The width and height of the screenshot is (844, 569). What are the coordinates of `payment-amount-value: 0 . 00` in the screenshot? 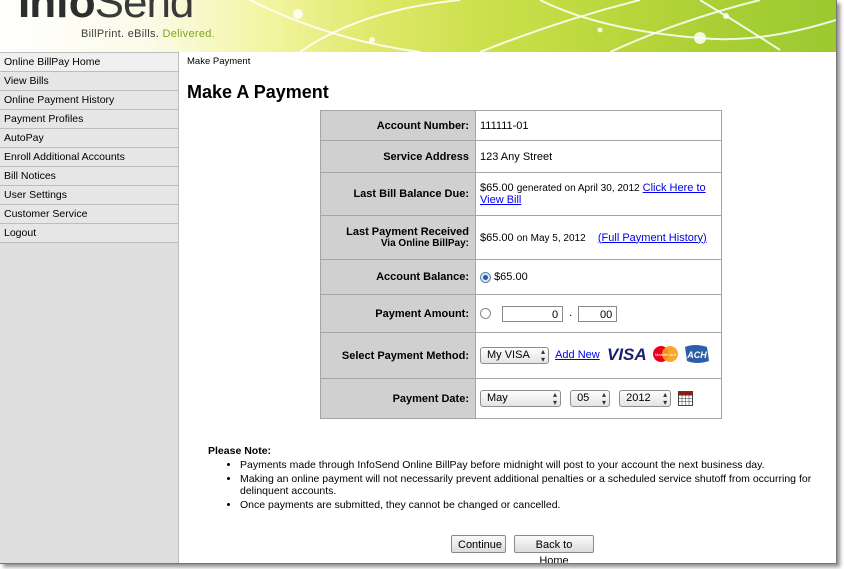 It's located at (598, 313).